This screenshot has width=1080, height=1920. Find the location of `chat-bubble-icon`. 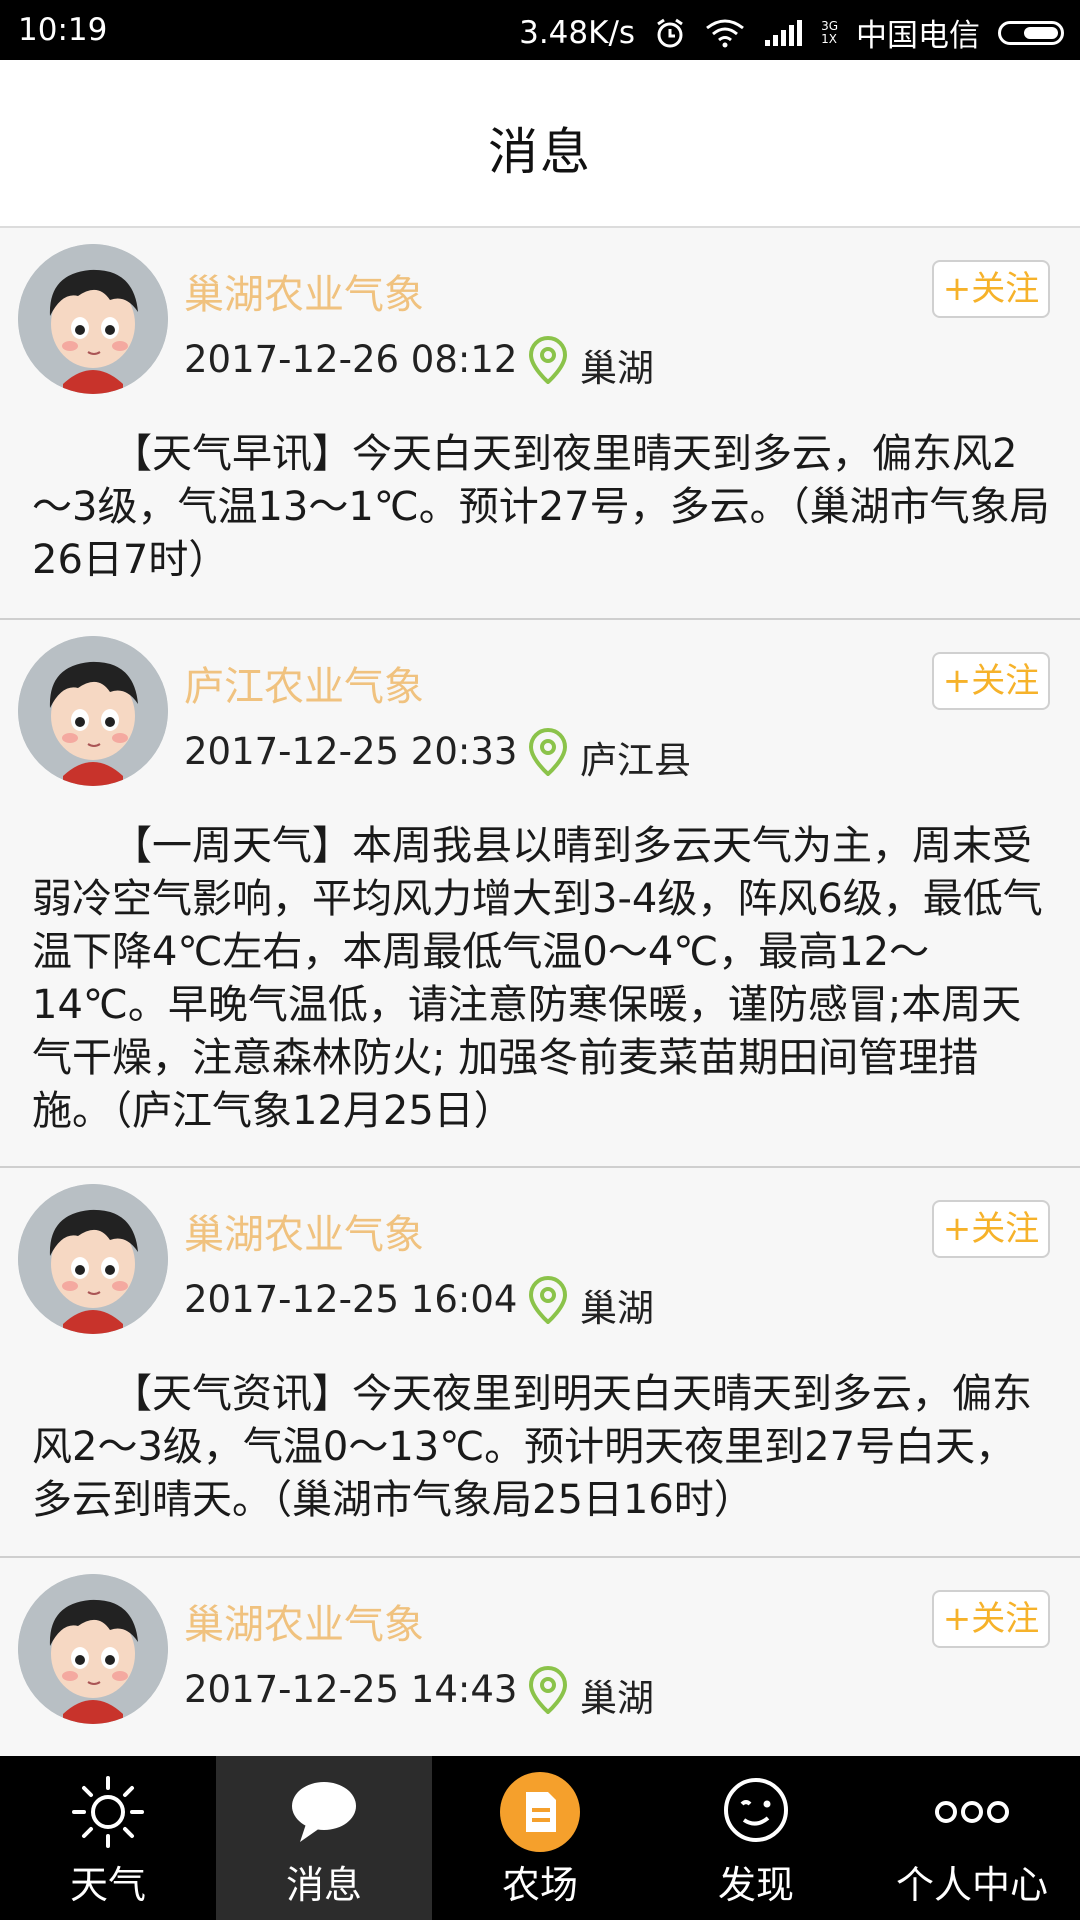

chat-bubble-icon is located at coordinates (324, 1812).